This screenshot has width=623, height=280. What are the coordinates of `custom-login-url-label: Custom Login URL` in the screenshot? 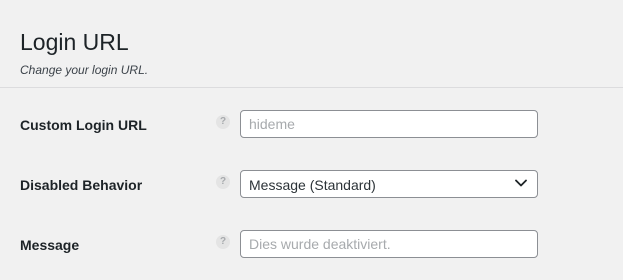 It's located at (83, 125).